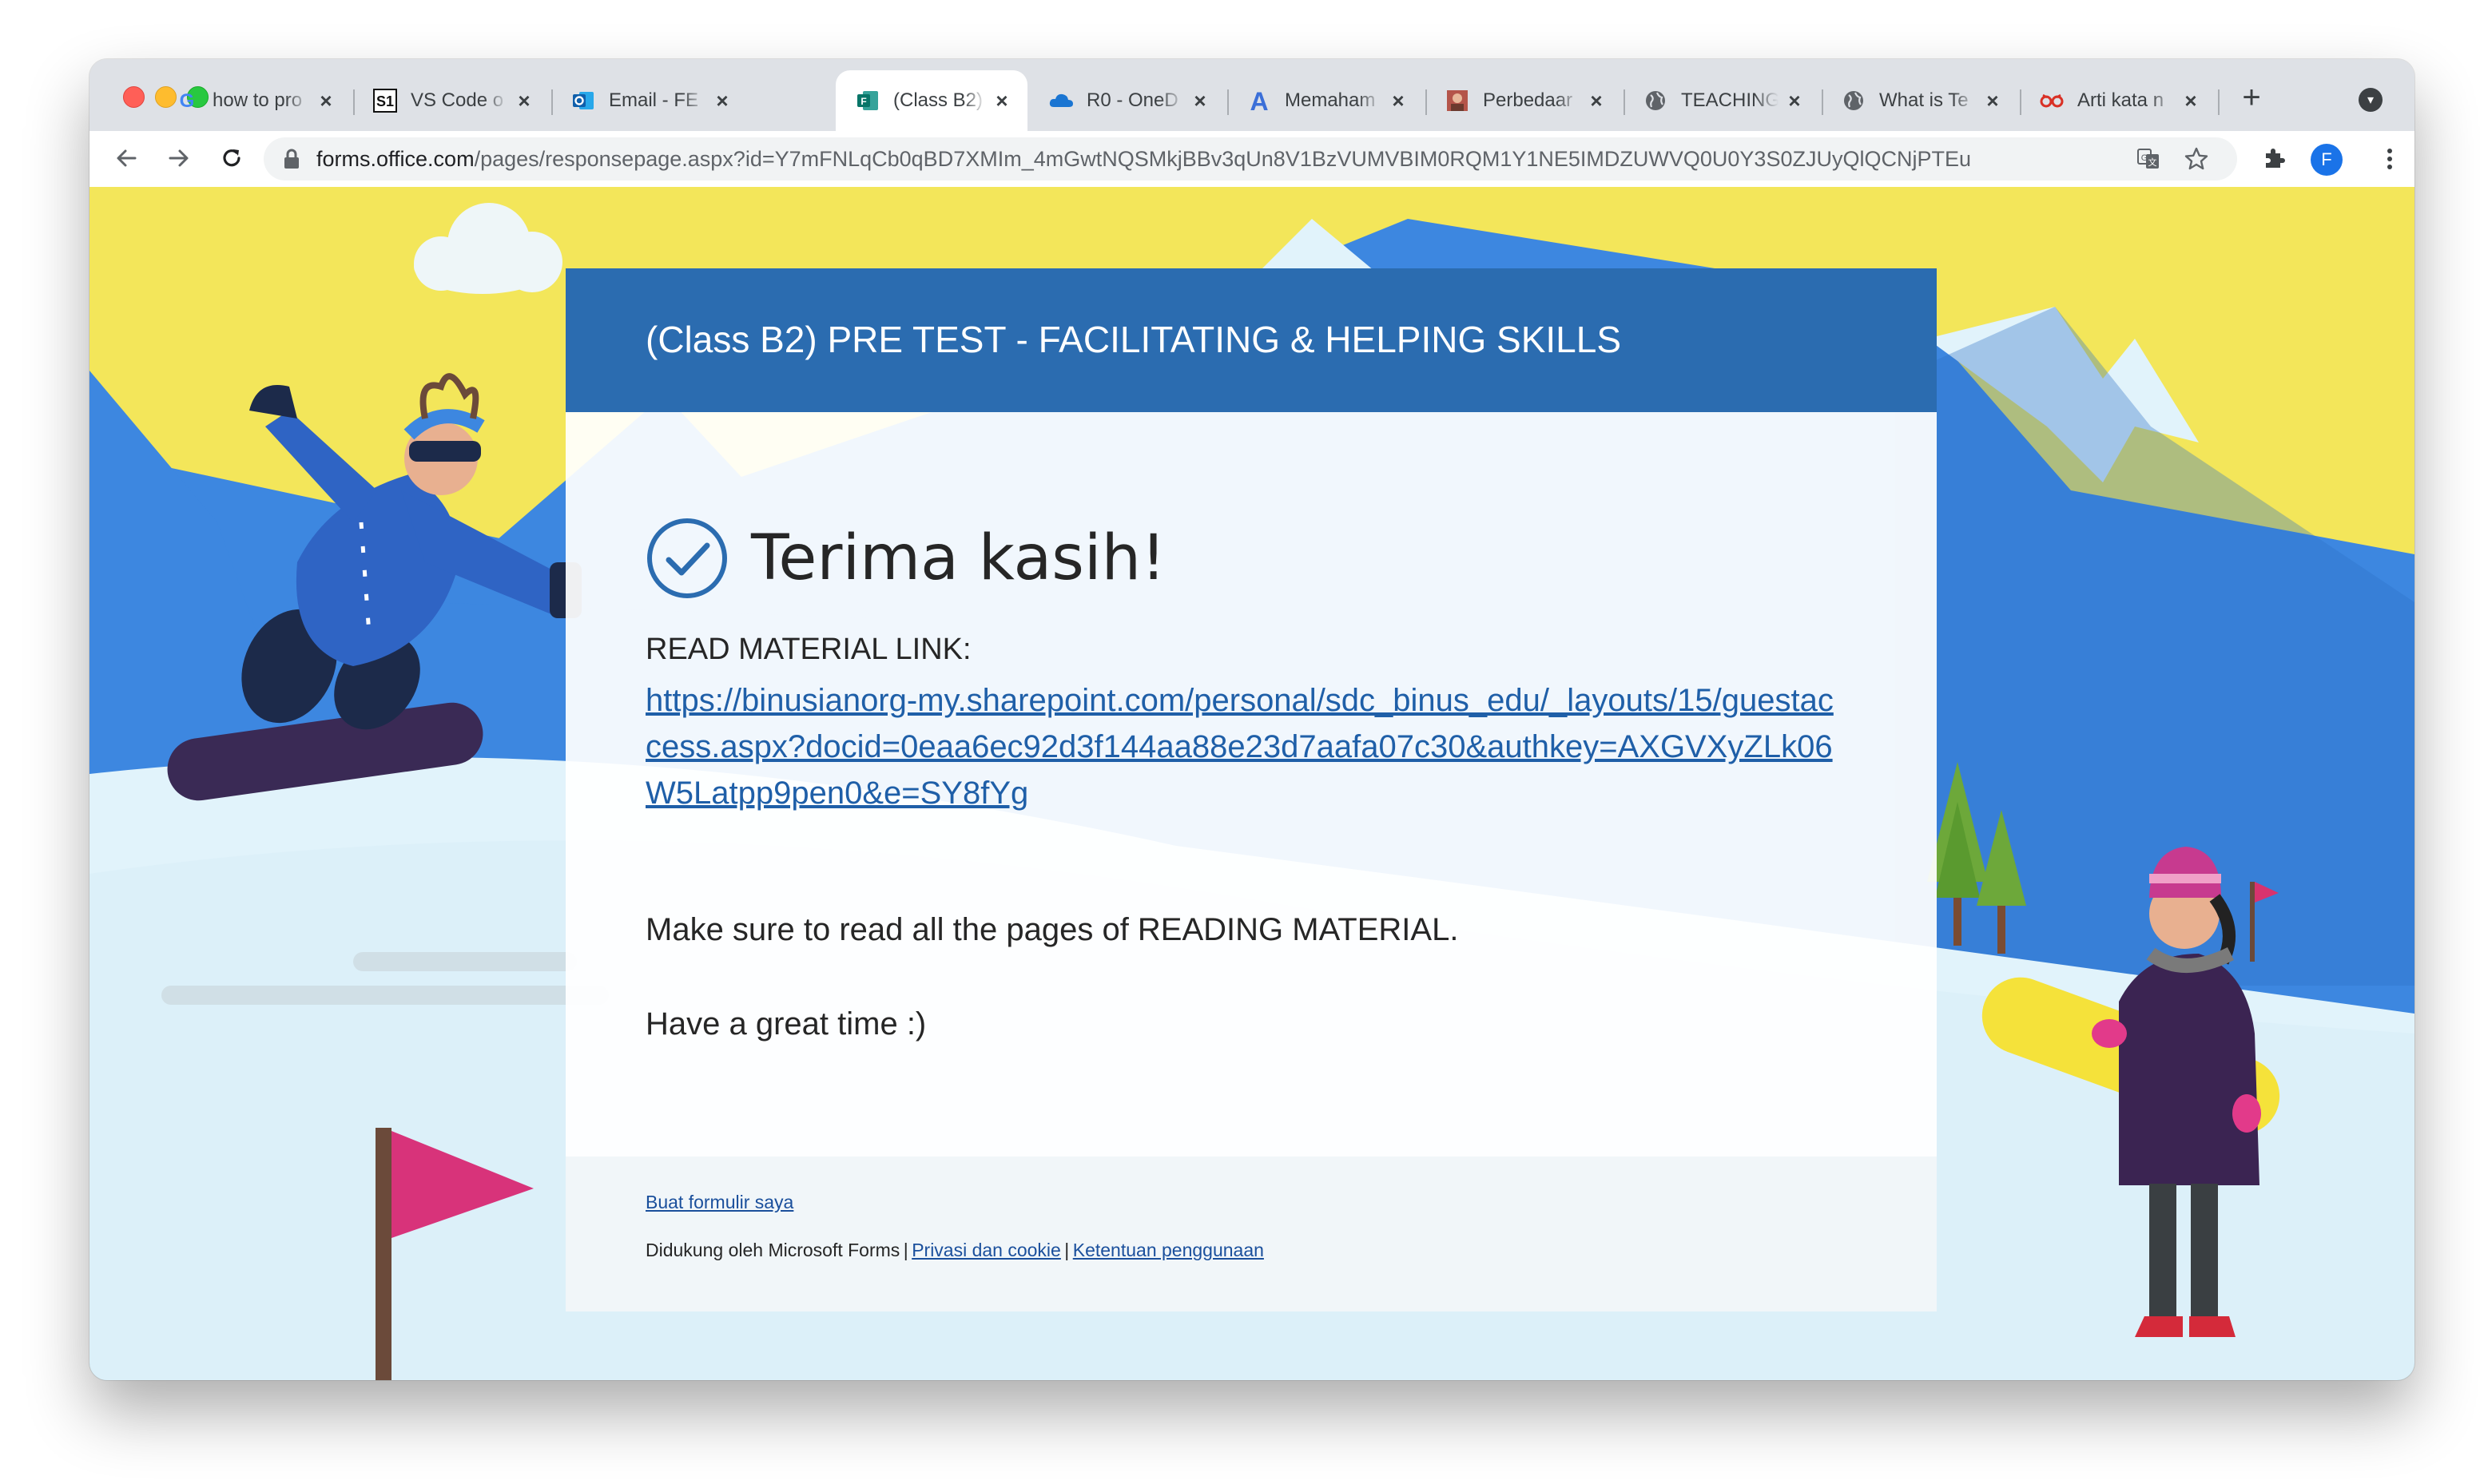  What do you see at coordinates (939, 100) in the screenshot?
I see `tab-title: (Class B2)` at bounding box center [939, 100].